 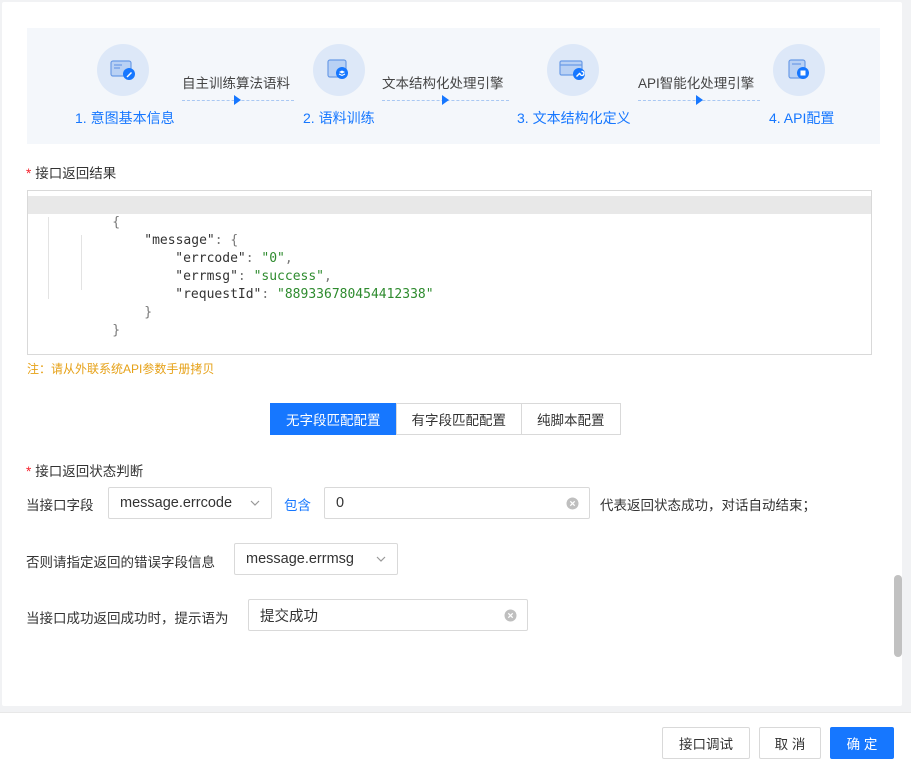 What do you see at coordinates (458, 419) in the screenshot?
I see `tab-field-match: 有字段匹配配置` at bounding box center [458, 419].